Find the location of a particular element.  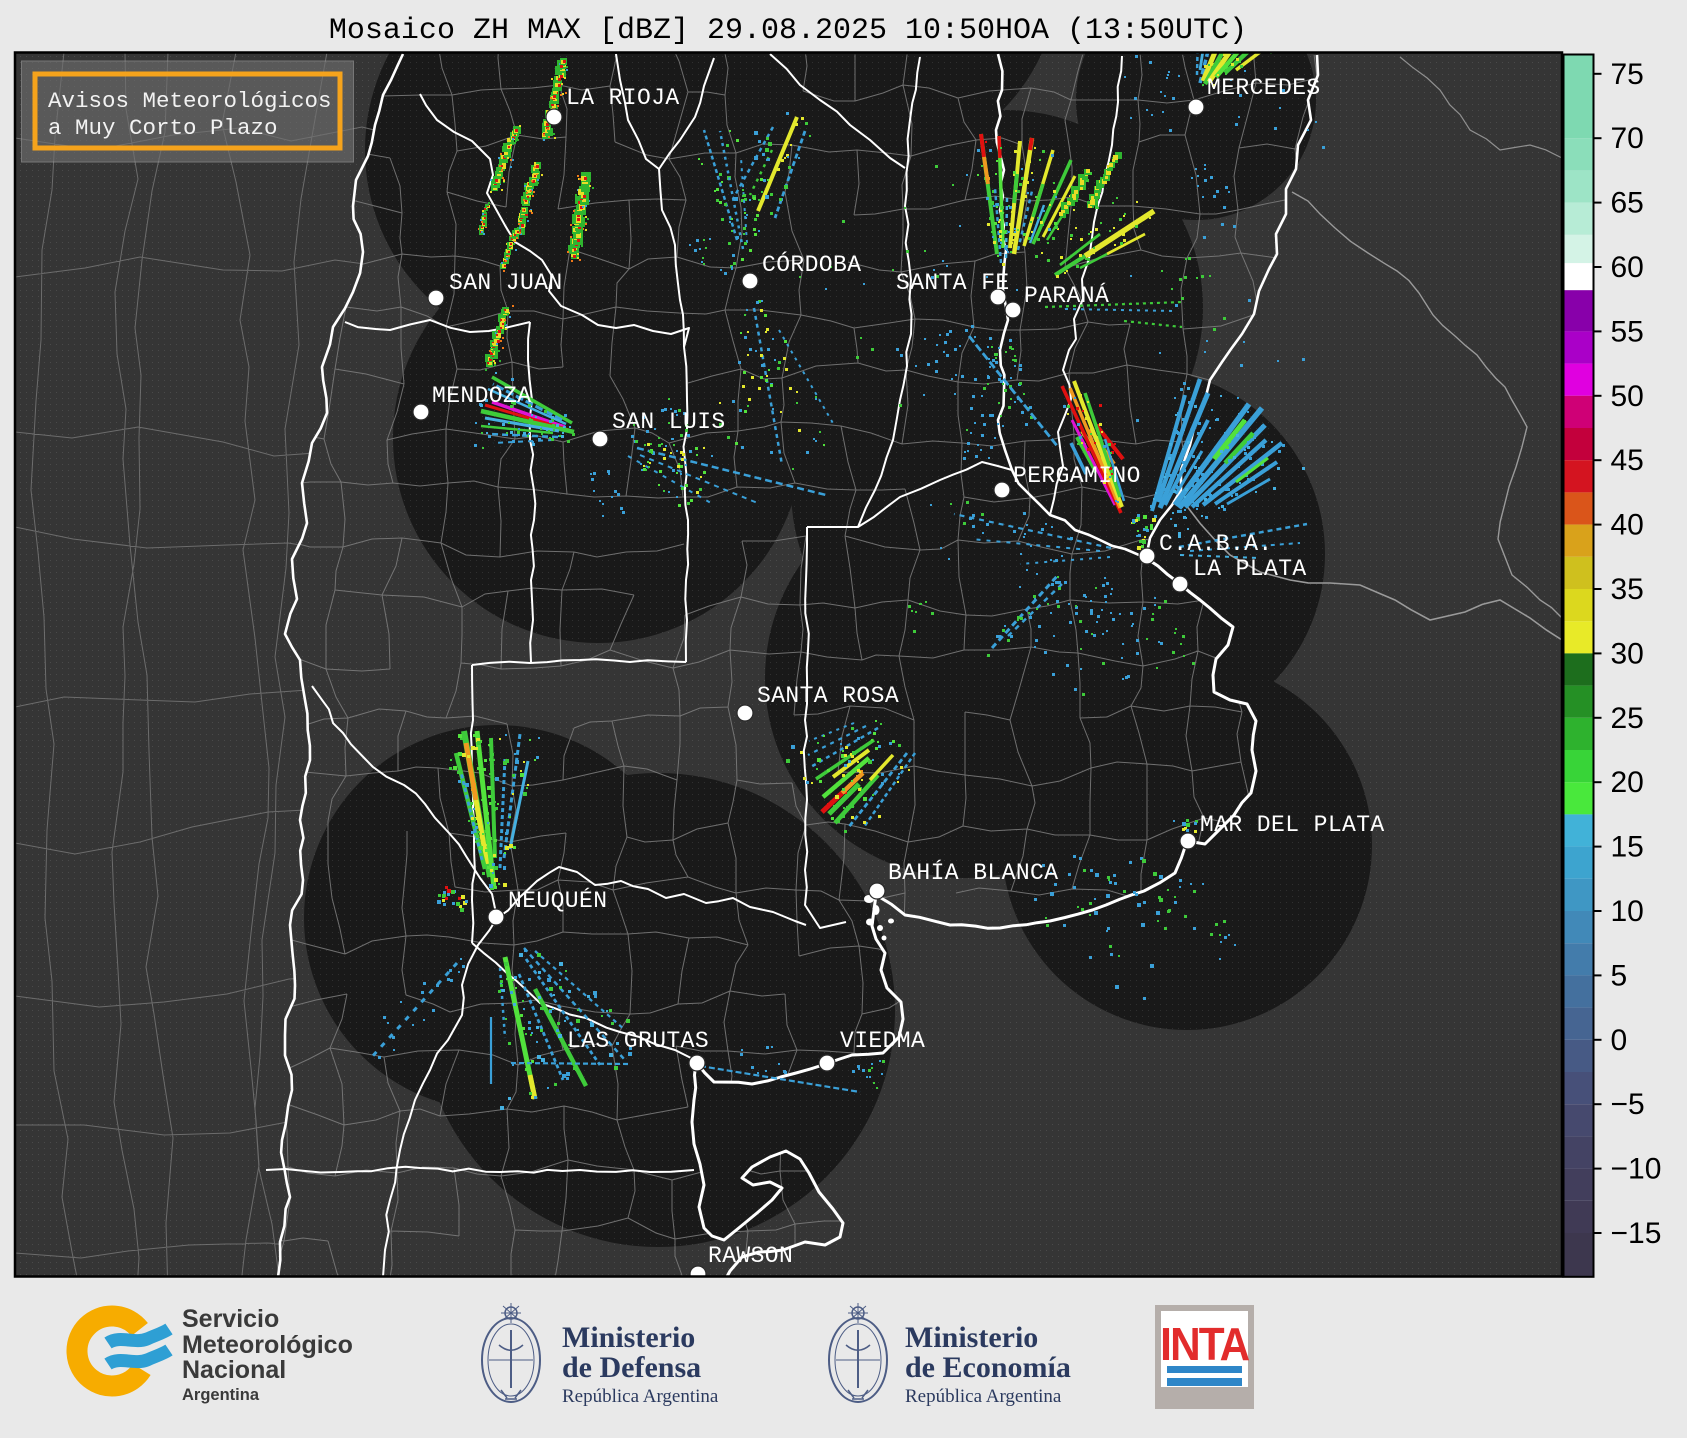

svg-text: Meteorológico is located at coordinates (267, 1345).